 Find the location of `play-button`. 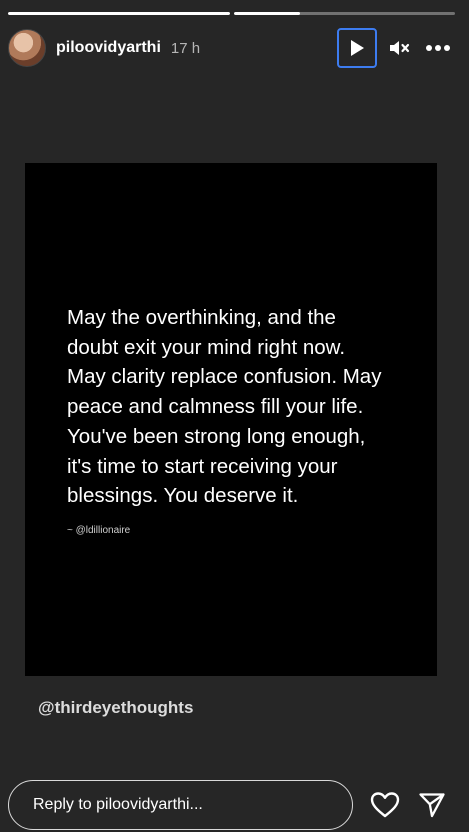

play-button is located at coordinates (357, 48).